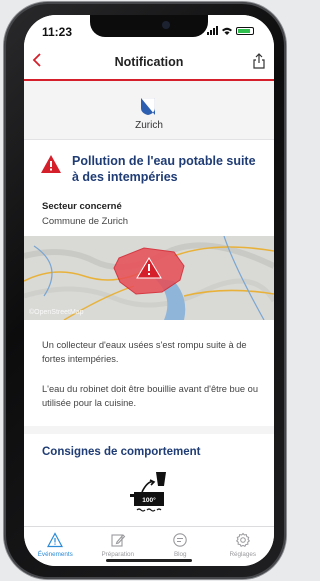 The height and width of the screenshot is (581, 320). What do you see at coordinates (180, 540) in the screenshot?
I see `blog-icon` at bounding box center [180, 540].